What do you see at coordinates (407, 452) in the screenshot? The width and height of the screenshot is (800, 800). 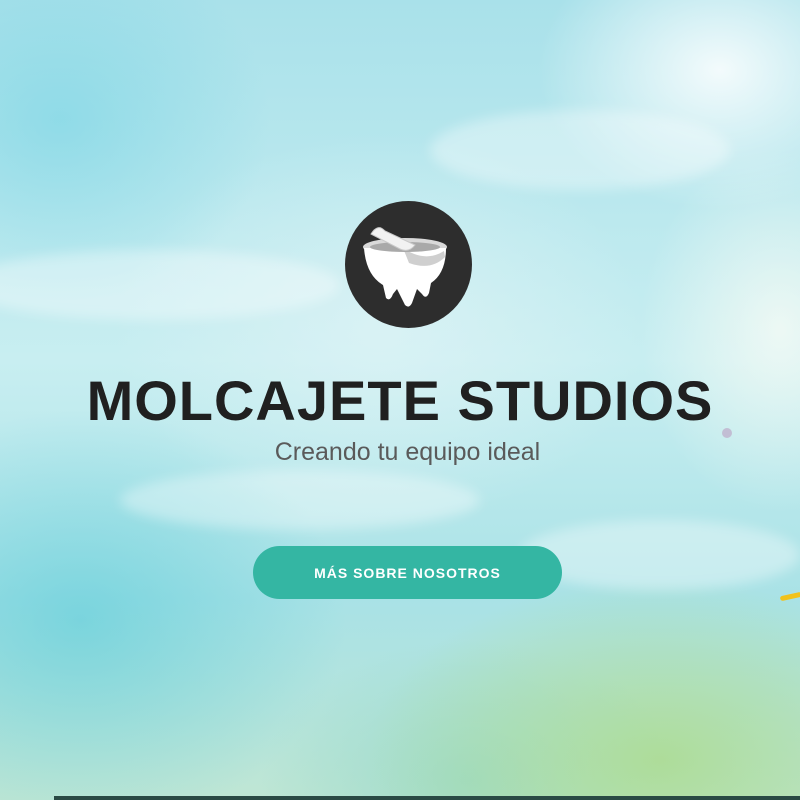 I see `tagline: Creando tu equipo ideal` at bounding box center [407, 452].